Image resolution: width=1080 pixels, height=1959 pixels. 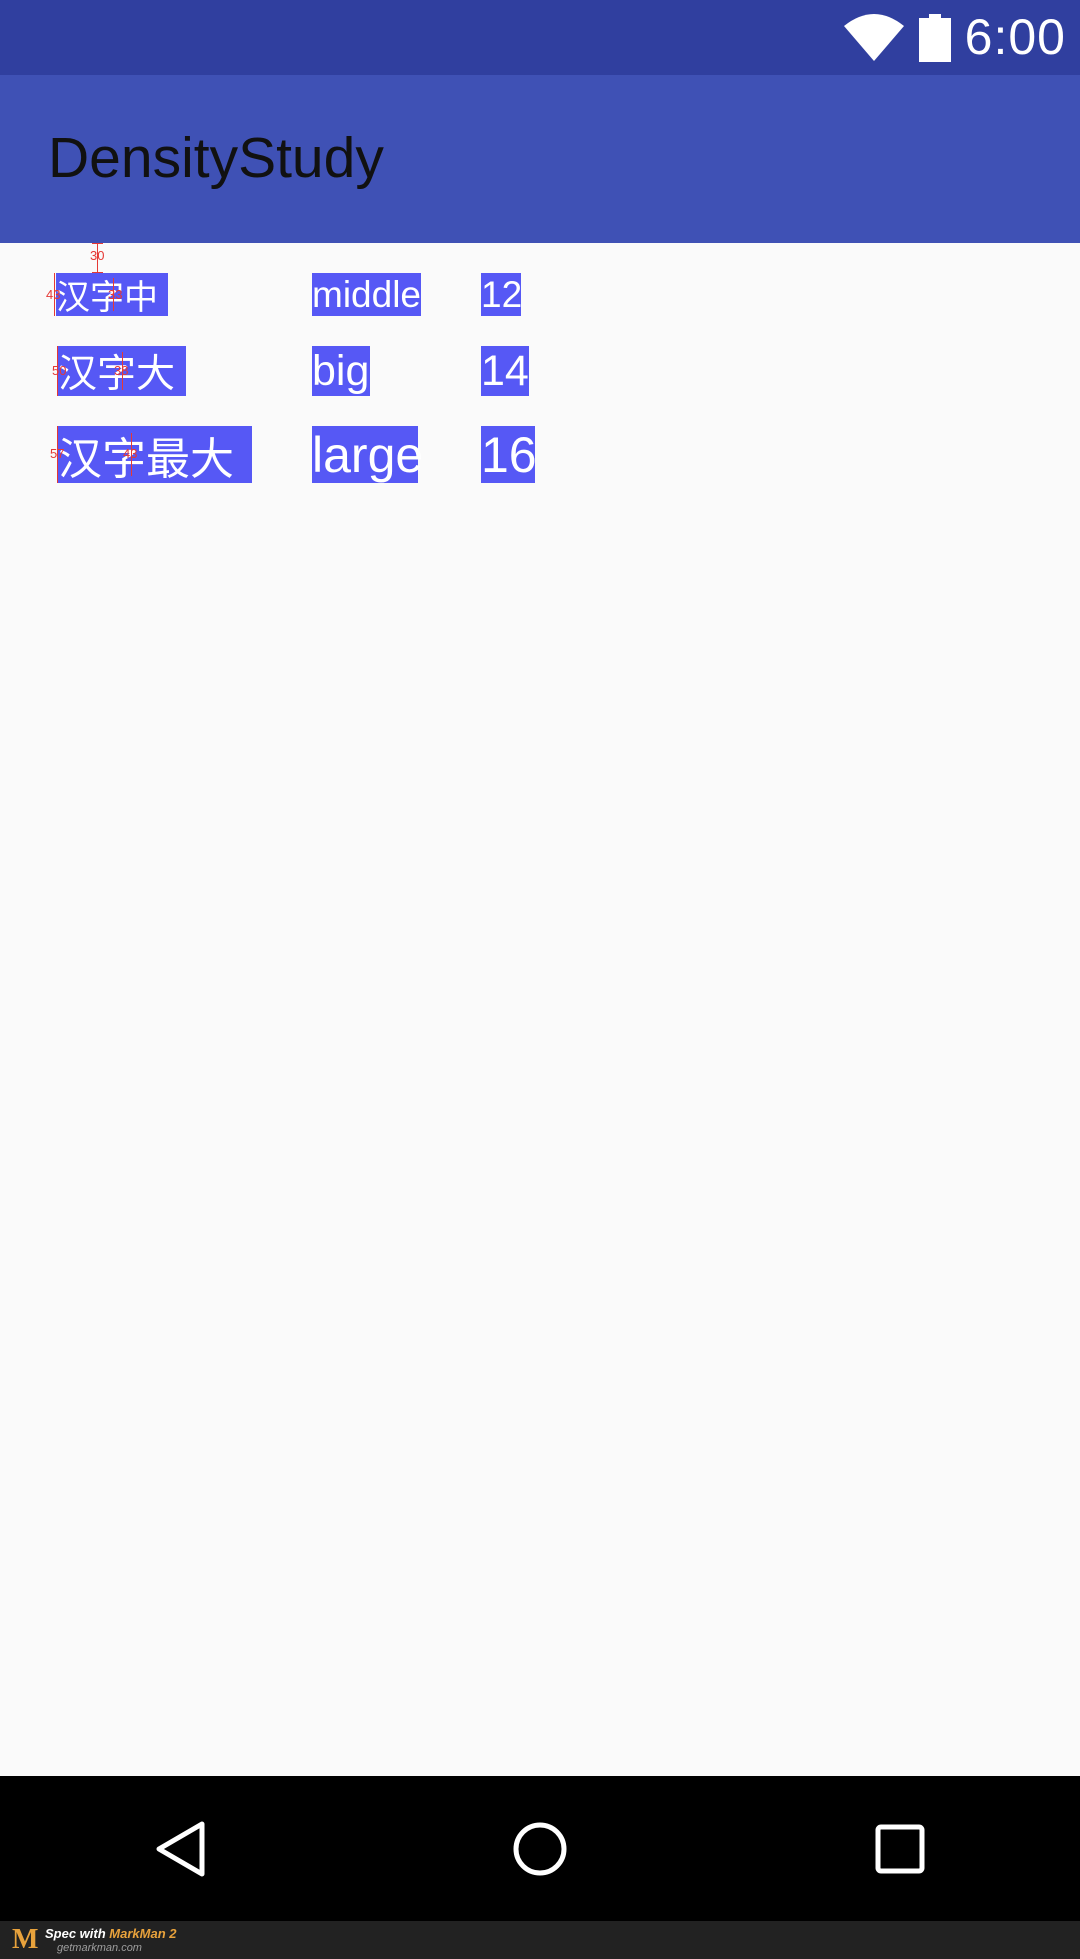 I want to click on spec-row1-height-label: 43, so click(x=53, y=294).